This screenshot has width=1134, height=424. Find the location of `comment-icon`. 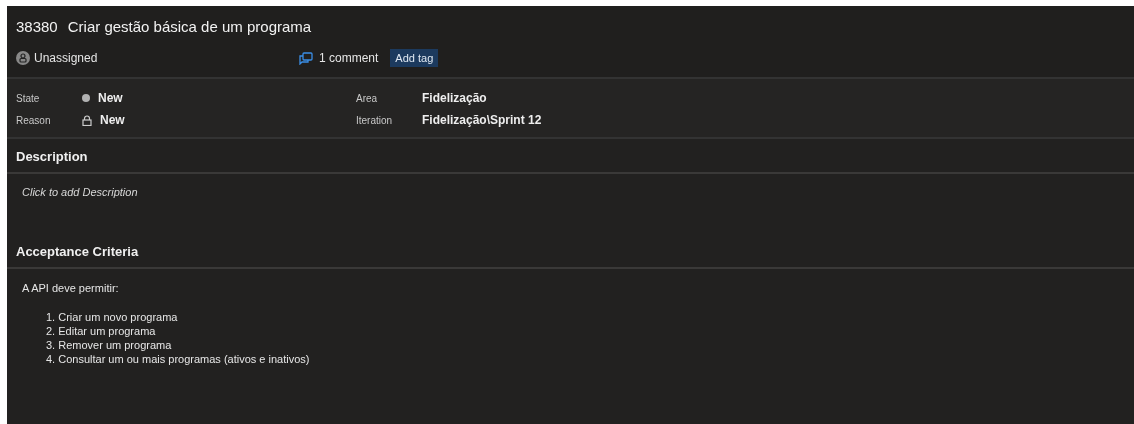

comment-icon is located at coordinates (306, 58).